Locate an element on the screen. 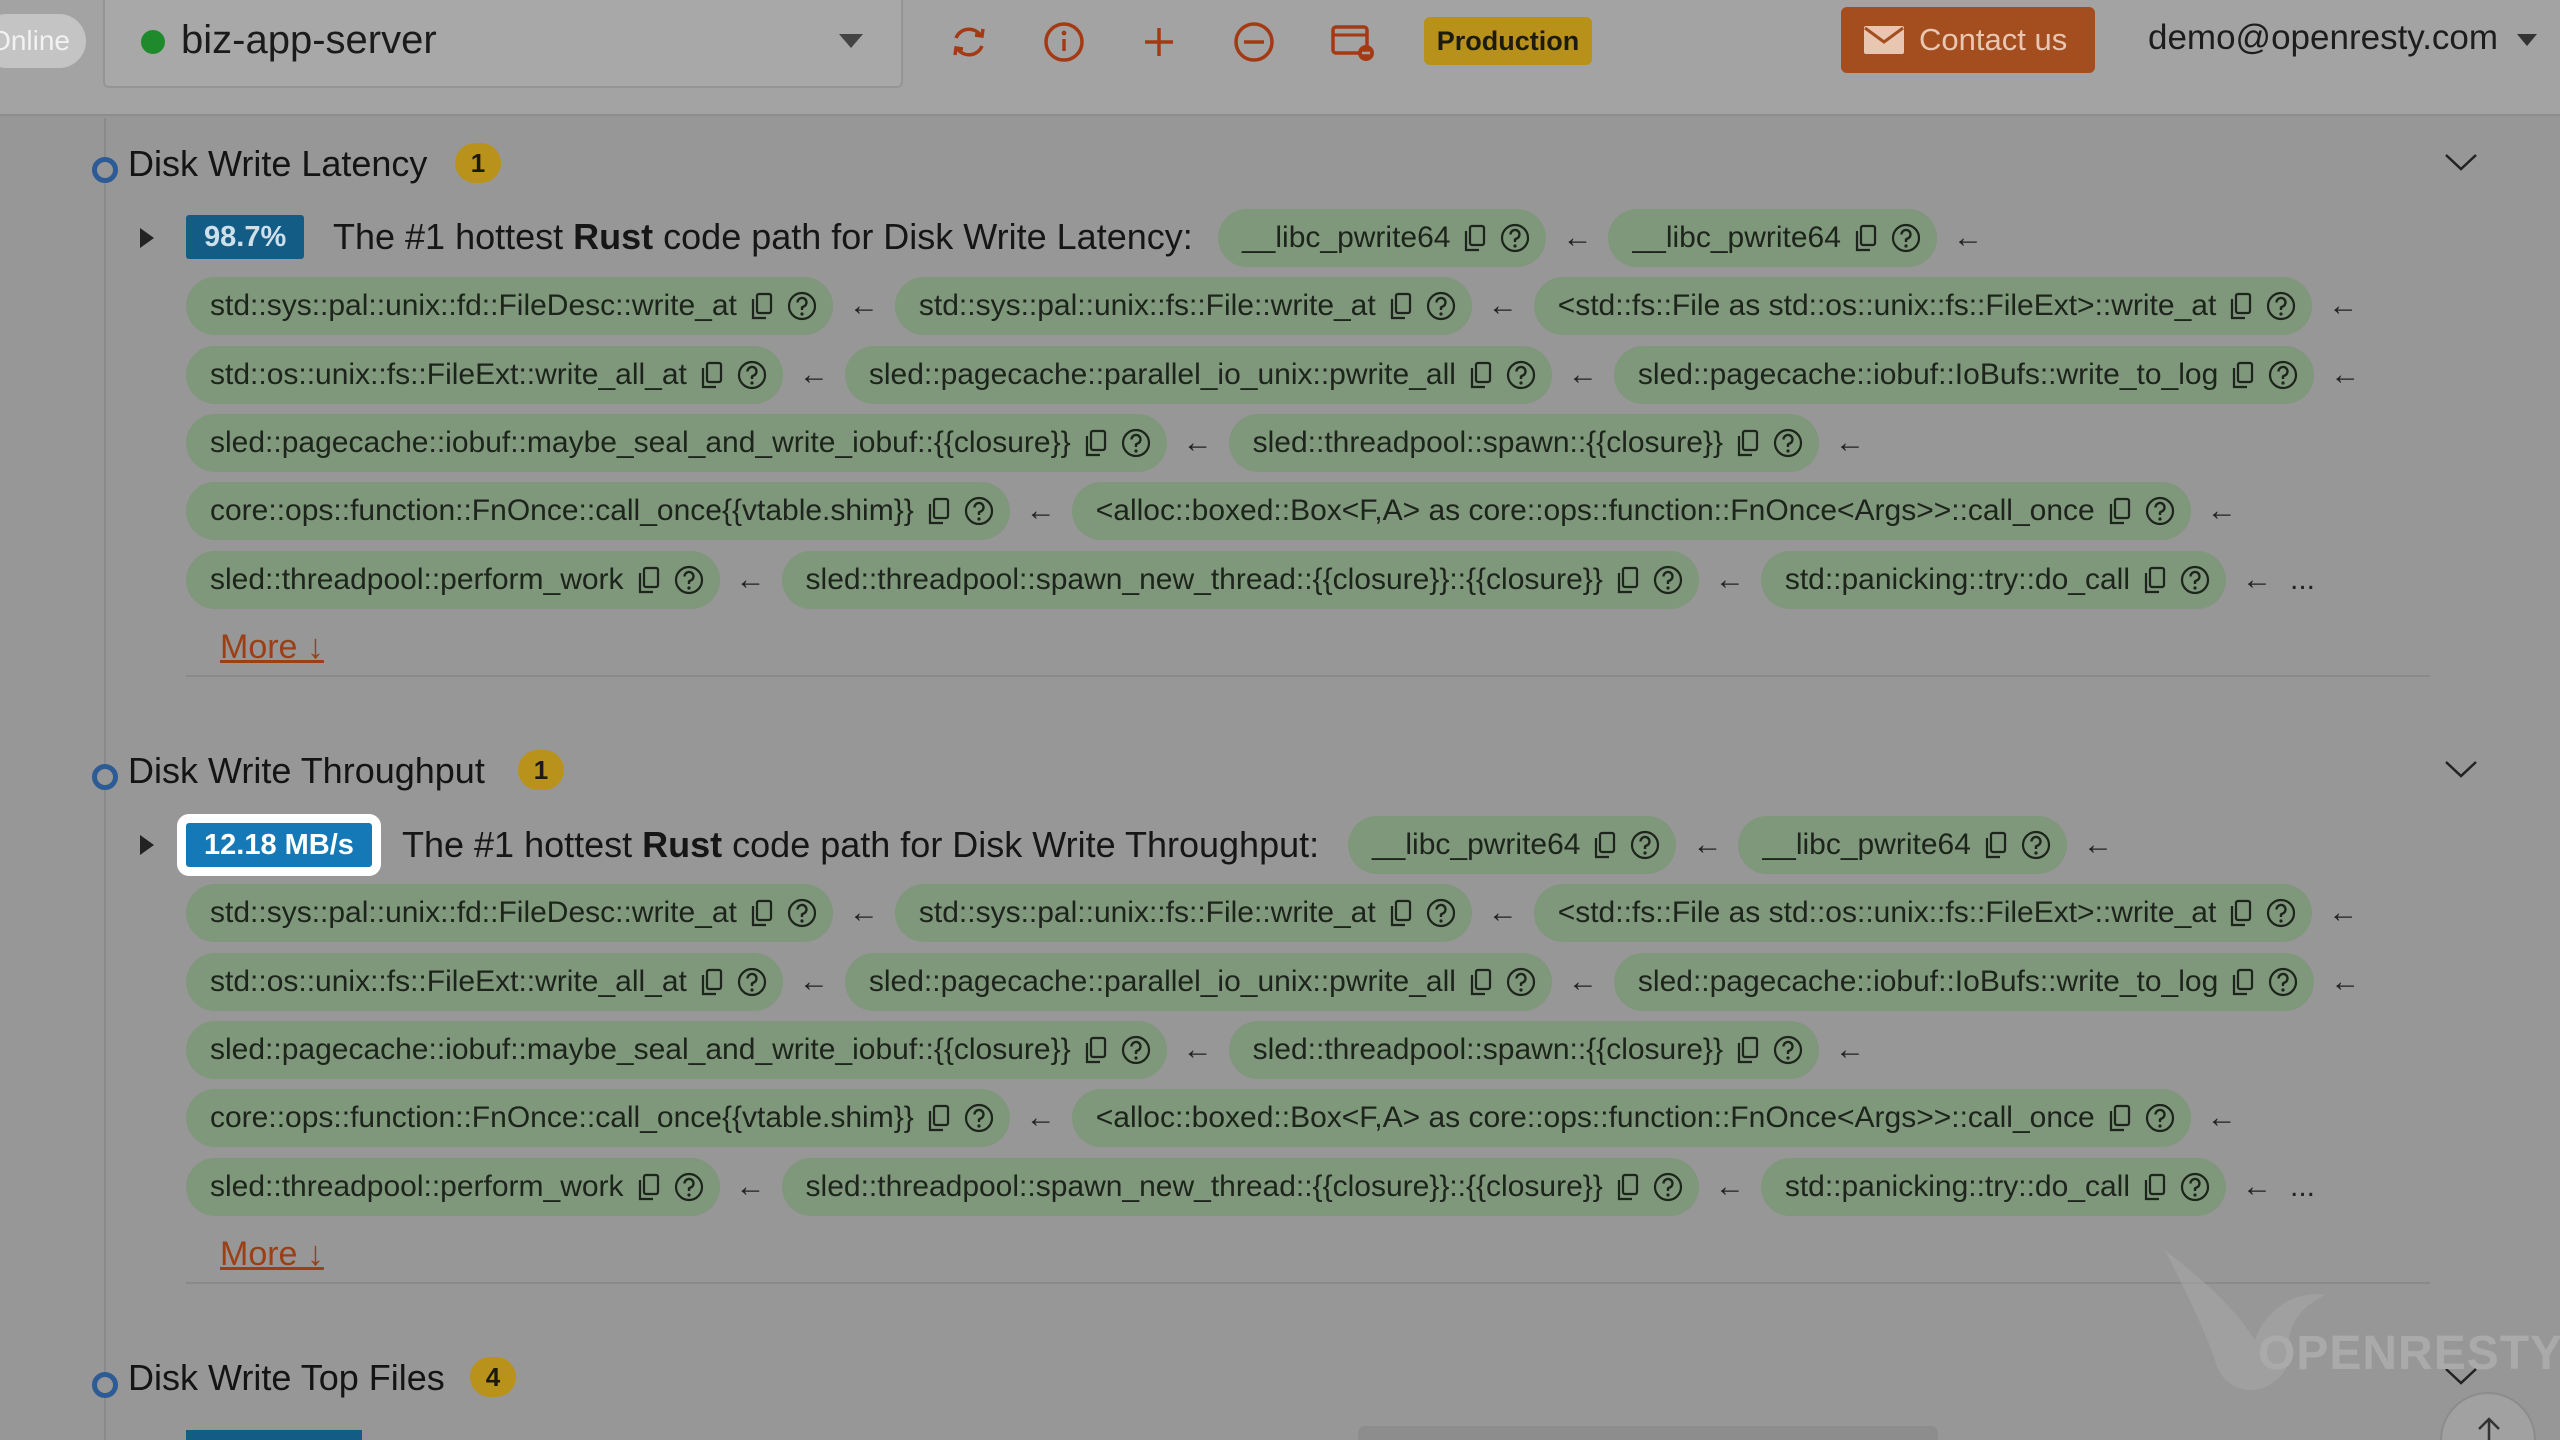  window-close-icon is located at coordinates (1352, 42).